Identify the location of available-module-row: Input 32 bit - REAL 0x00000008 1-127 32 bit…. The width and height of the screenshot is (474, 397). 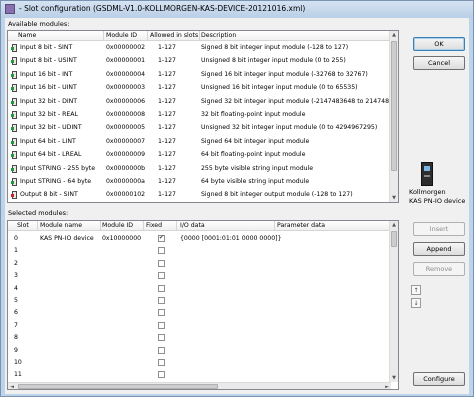
(203, 115).